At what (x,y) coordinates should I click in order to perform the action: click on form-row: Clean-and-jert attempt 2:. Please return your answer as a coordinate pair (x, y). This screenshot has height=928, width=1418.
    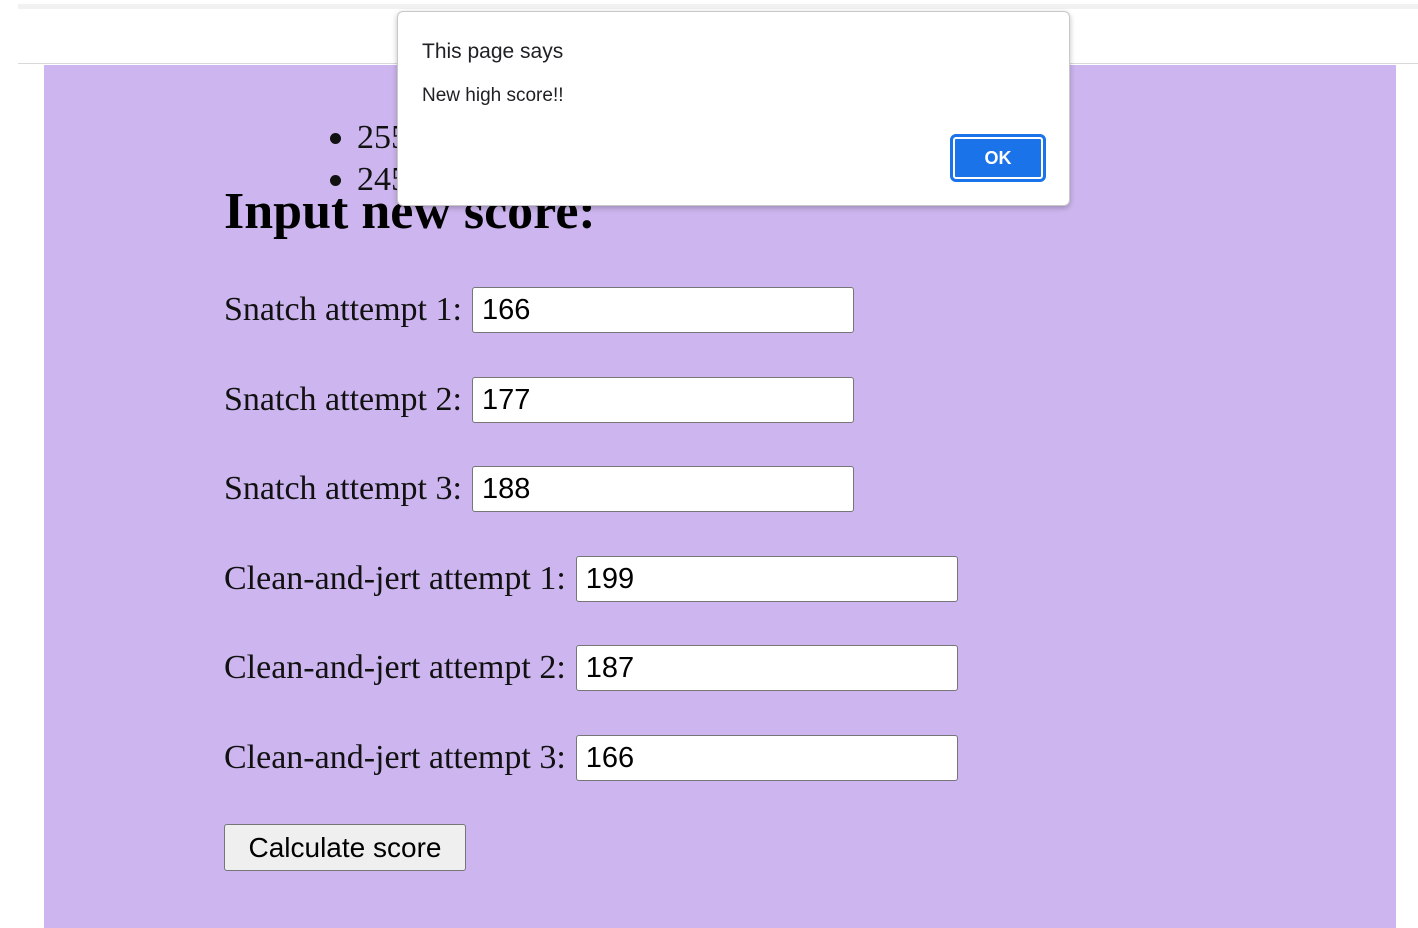
    Looking at the image, I should click on (591, 668).